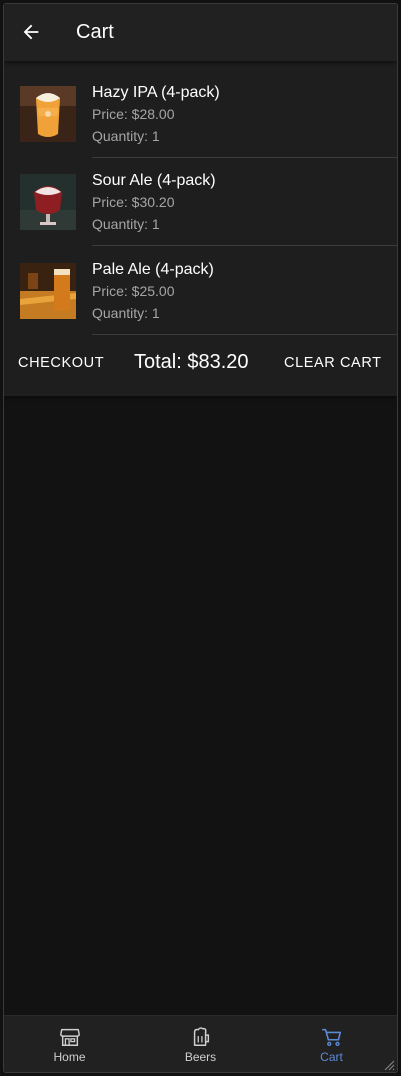 The width and height of the screenshot is (401, 1076). I want to click on item-price: Price: $28.00, so click(133, 114).